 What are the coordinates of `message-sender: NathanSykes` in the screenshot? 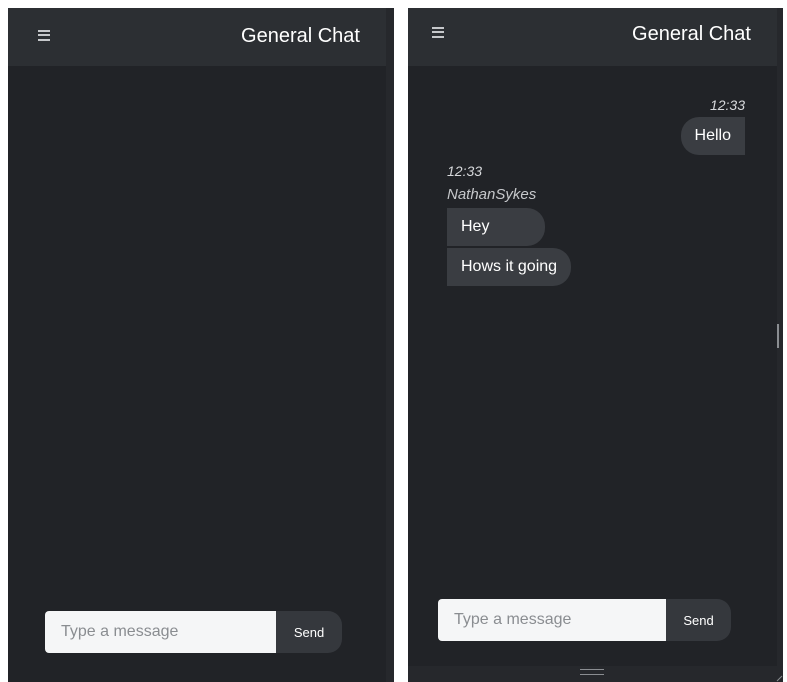 It's located at (492, 194).